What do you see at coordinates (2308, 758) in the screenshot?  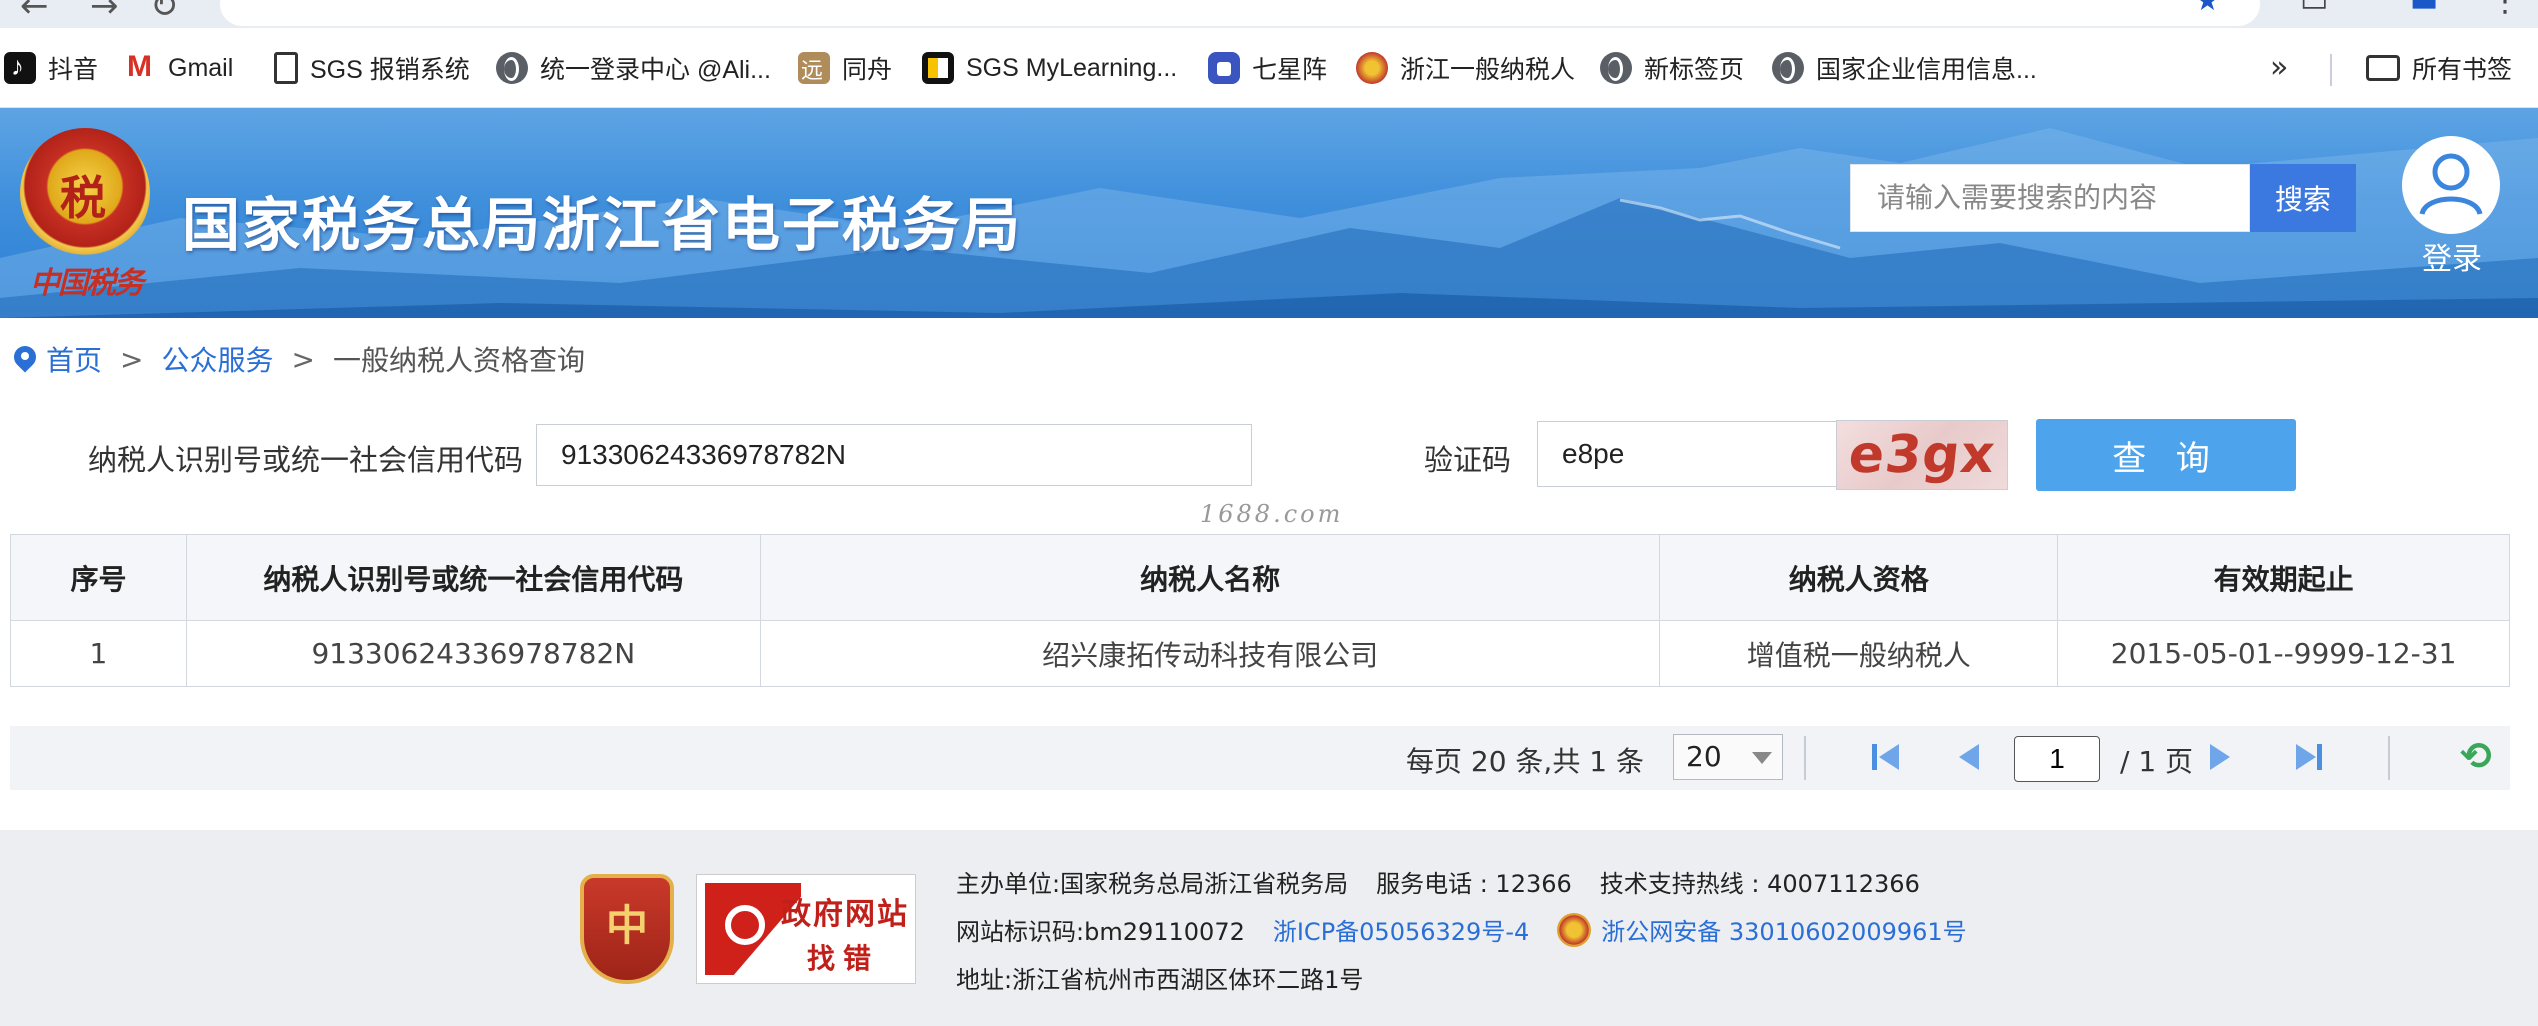 I see `last-page-icon` at bounding box center [2308, 758].